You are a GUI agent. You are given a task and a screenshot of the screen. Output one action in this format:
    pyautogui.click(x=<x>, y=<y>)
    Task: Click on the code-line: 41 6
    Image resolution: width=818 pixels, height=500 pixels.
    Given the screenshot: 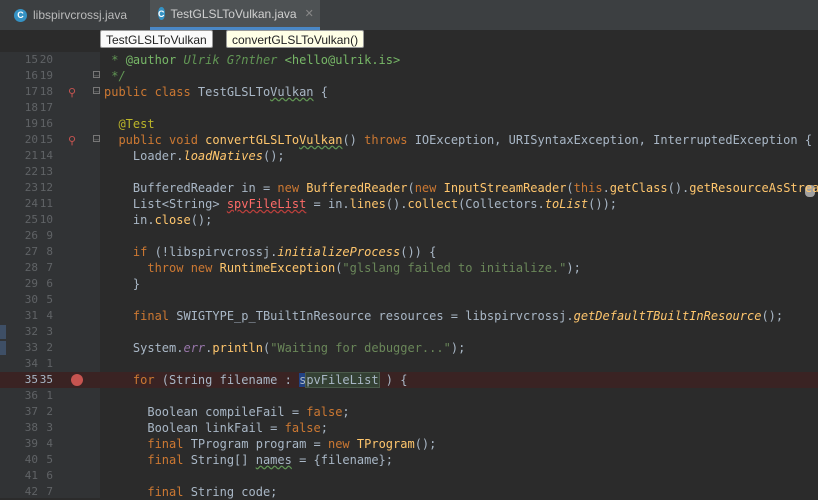 What is the action you would take?
    pyautogui.click(x=409, y=476)
    